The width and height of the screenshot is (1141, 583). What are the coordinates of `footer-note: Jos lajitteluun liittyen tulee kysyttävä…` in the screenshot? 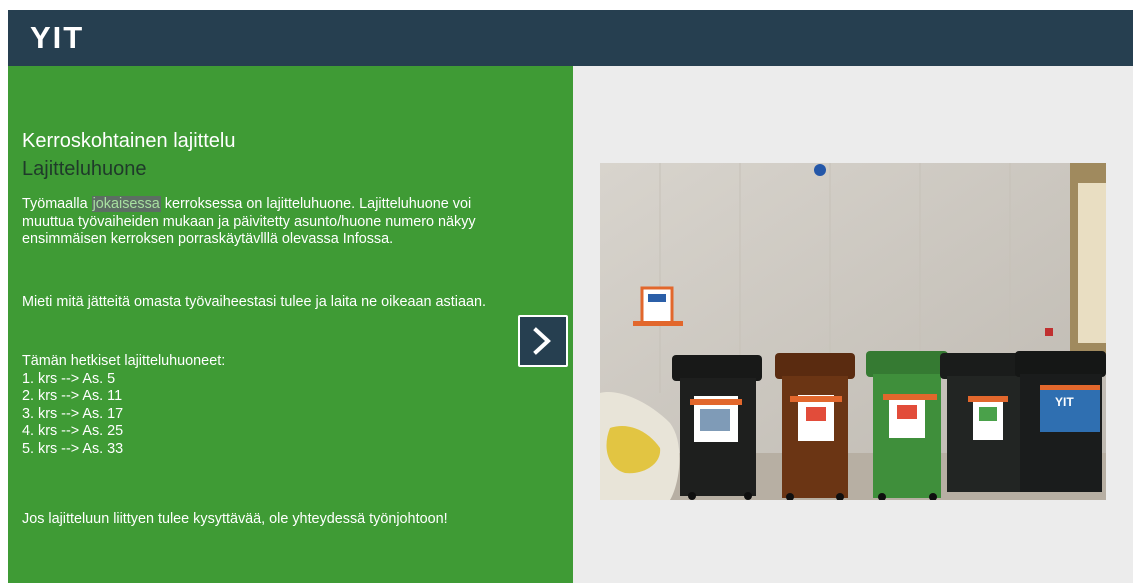 It's located at (235, 519).